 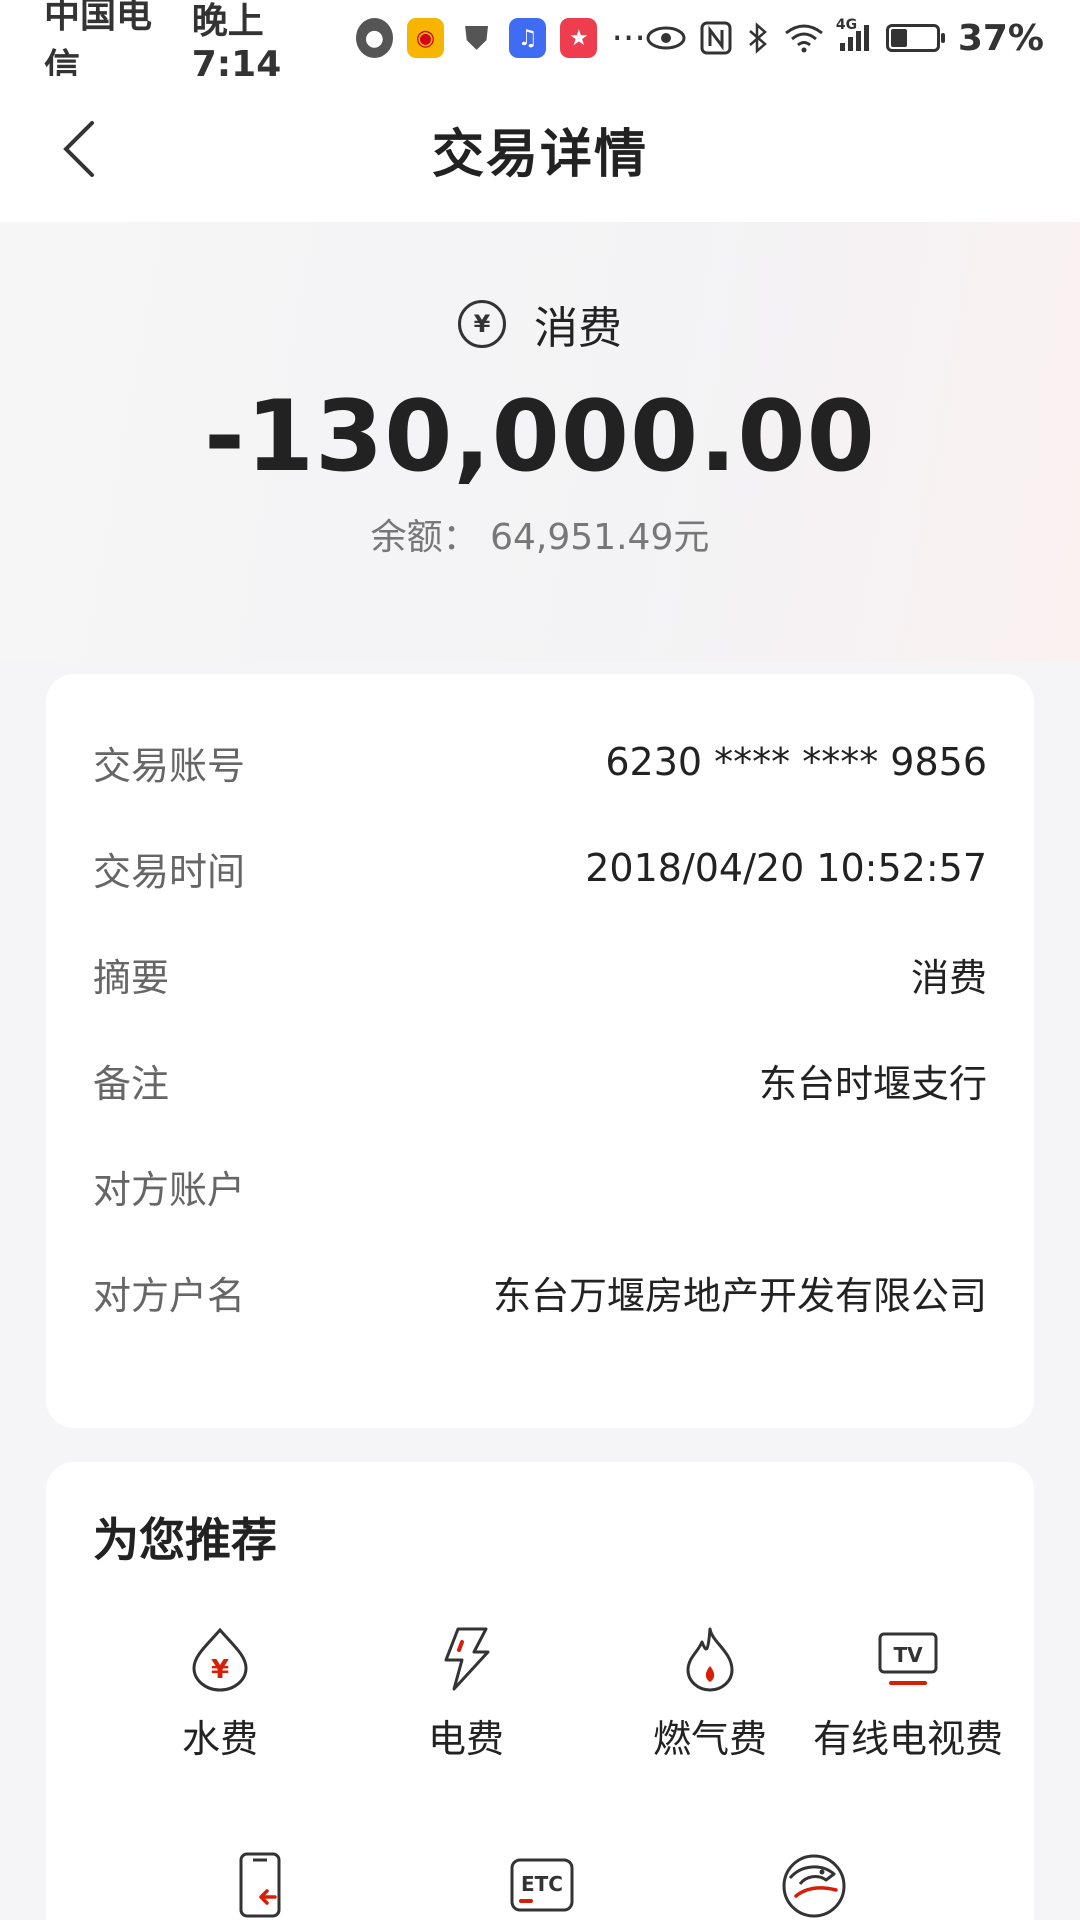 I want to click on tv-icon: TV, so click(x=908, y=1659).